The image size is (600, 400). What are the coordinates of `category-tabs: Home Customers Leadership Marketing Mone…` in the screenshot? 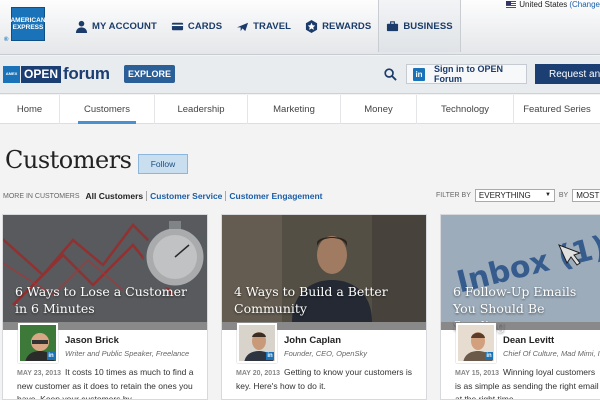 It's located at (300, 109).